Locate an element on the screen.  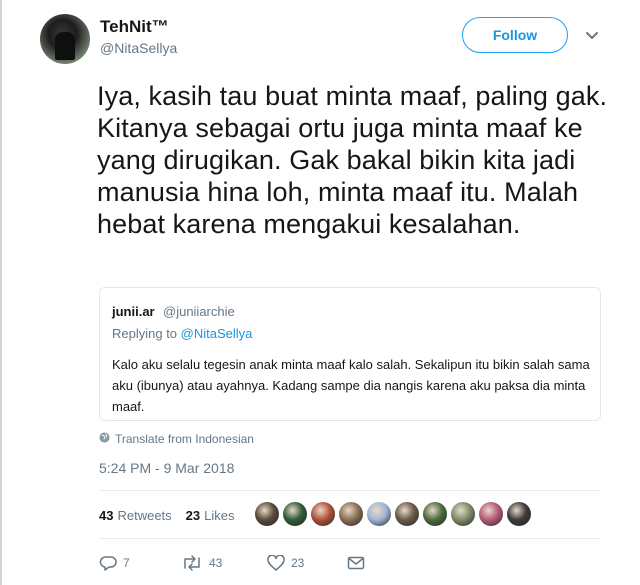
avatar is located at coordinates (65, 39).